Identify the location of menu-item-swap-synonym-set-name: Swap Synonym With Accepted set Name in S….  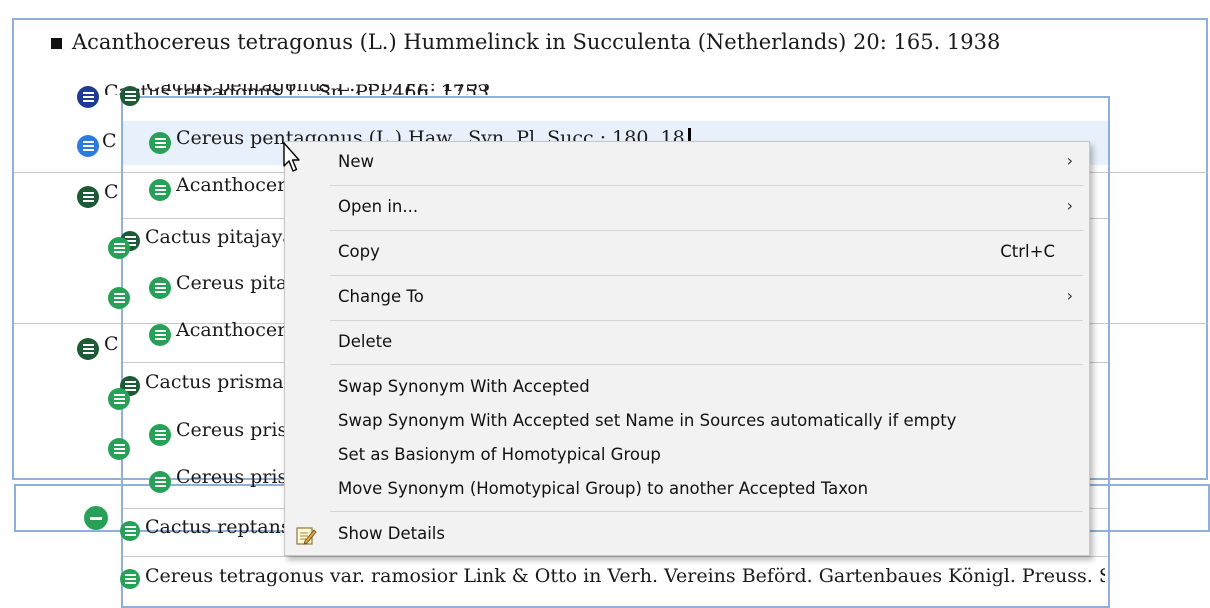
(647, 420).